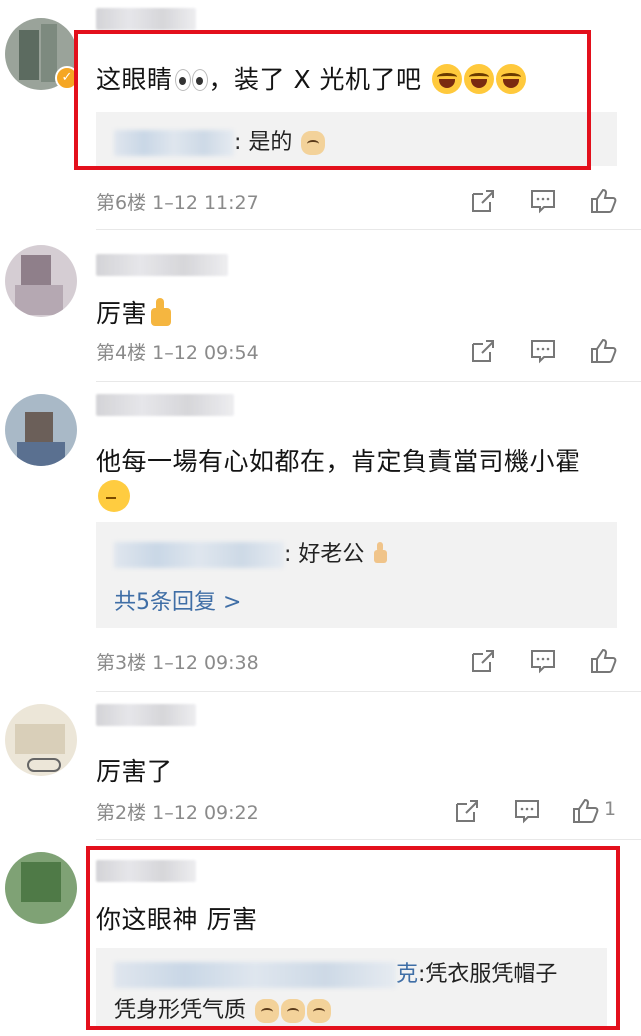 The image size is (641, 1036). What do you see at coordinates (121, 353) in the screenshot?
I see `floor-label: 第4楼` at bounding box center [121, 353].